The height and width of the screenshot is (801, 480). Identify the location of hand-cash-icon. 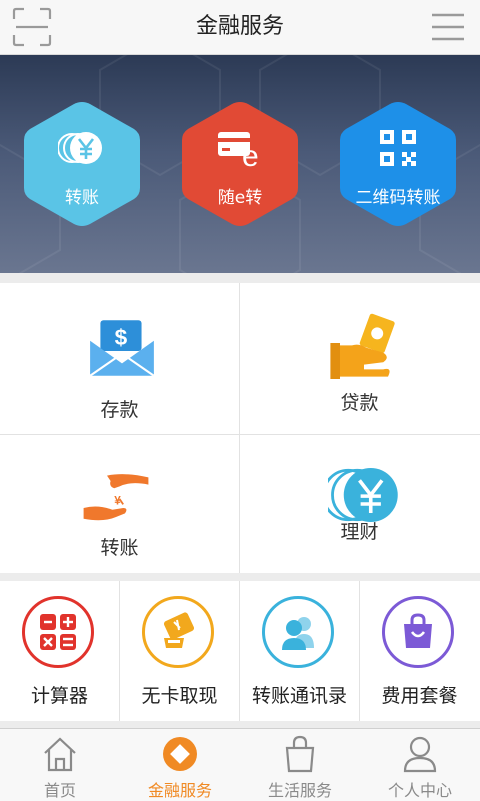
(362, 346).